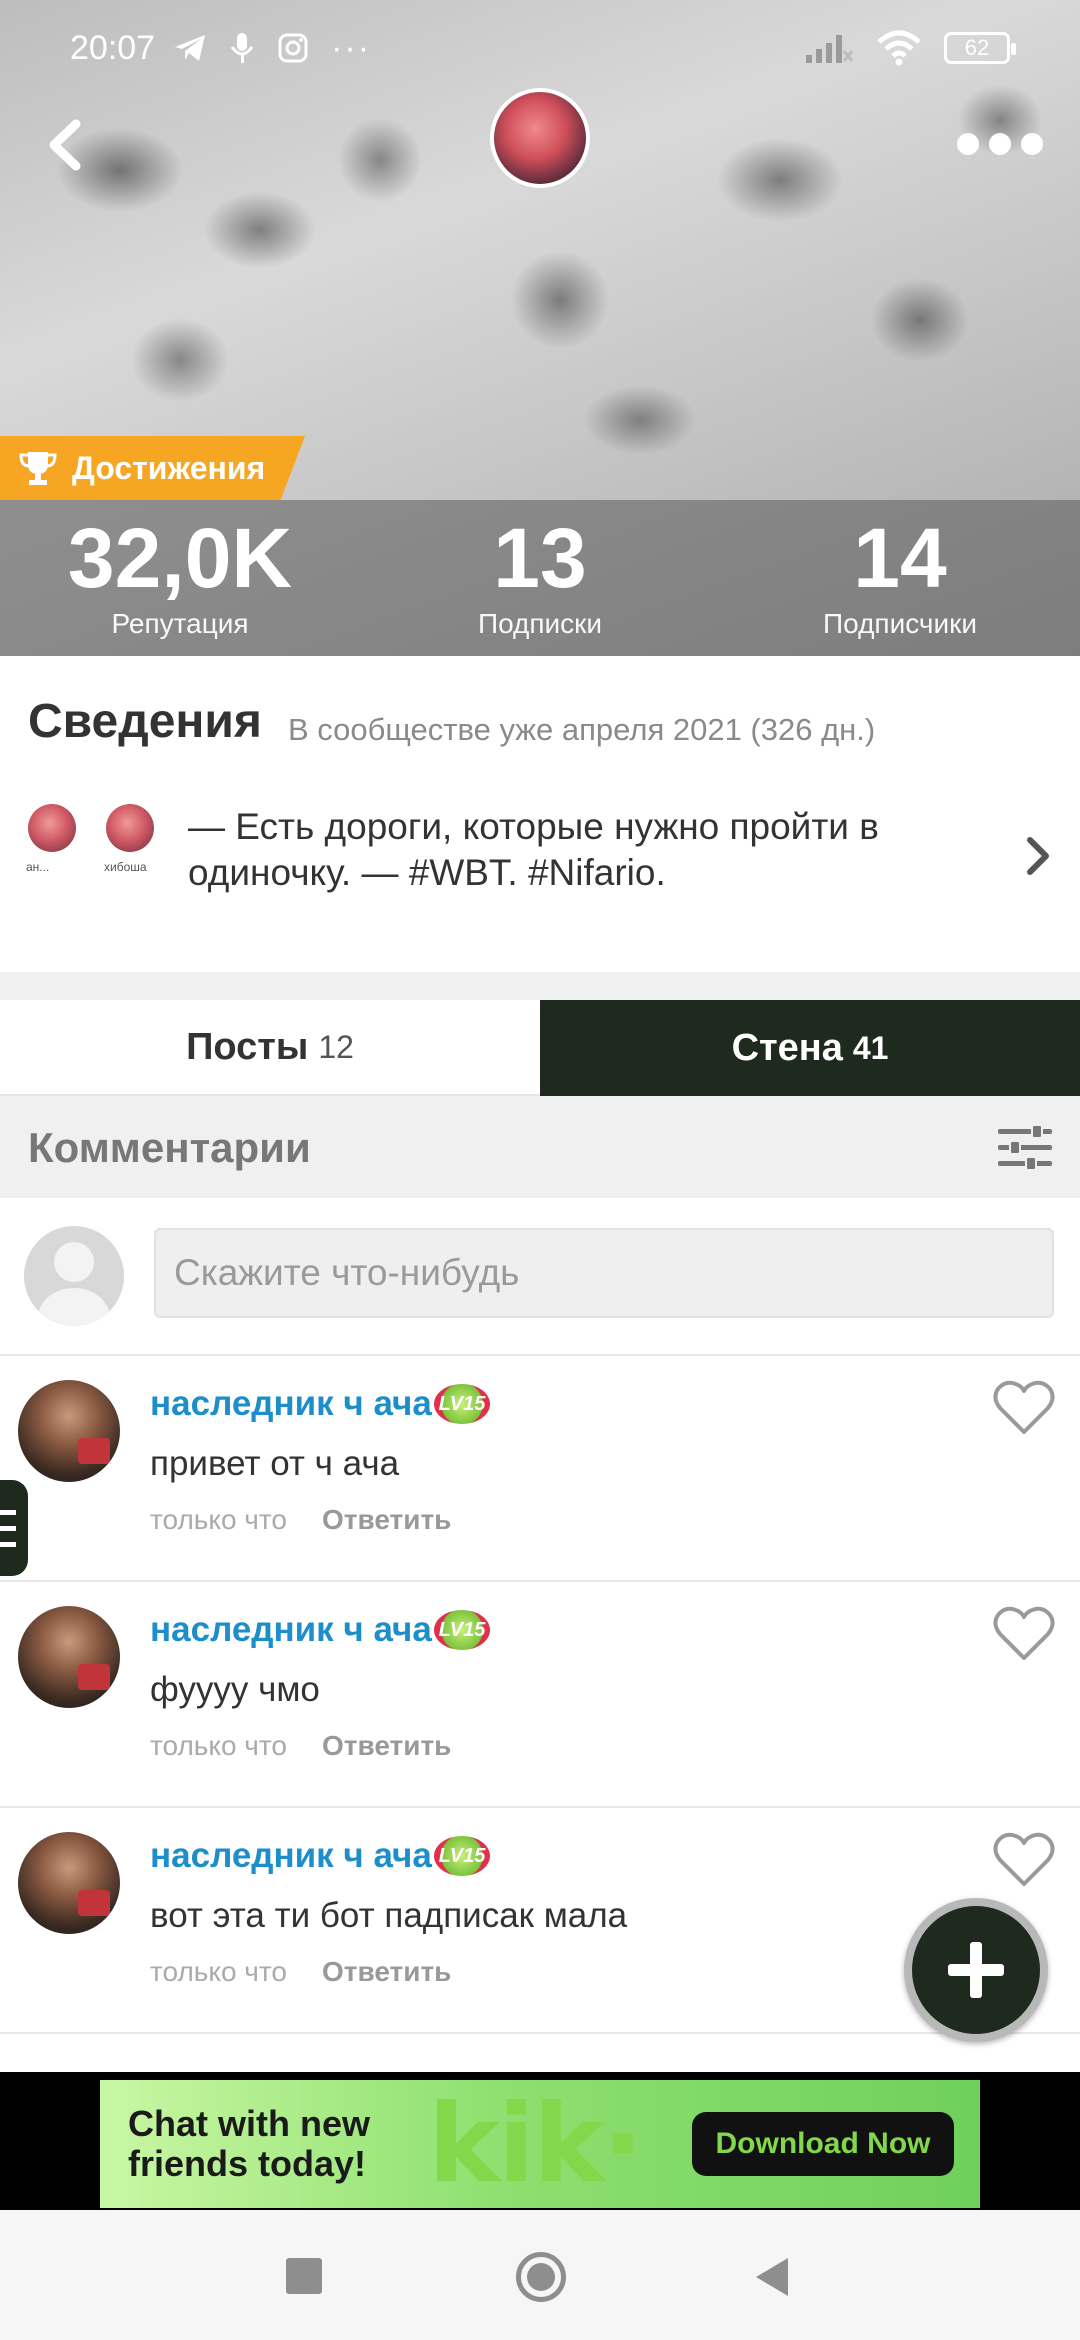 Image resolution: width=1080 pixels, height=2340 pixels. What do you see at coordinates (980, 48) in the screenshot?
I see `battery-indicator: 62` at bounding box center [980, 48].